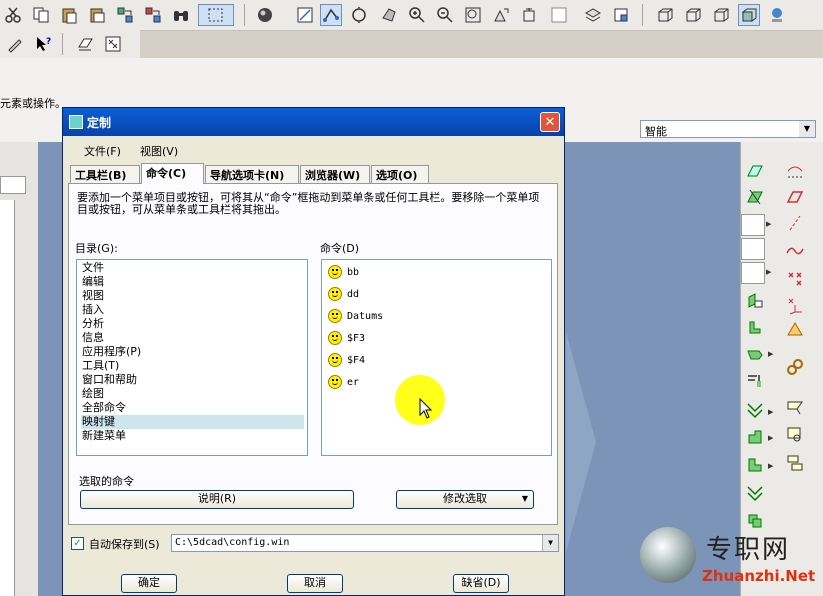 The width and height of the screenshot is (823, 596). I want to click on draft-icon, so click(755, 493).